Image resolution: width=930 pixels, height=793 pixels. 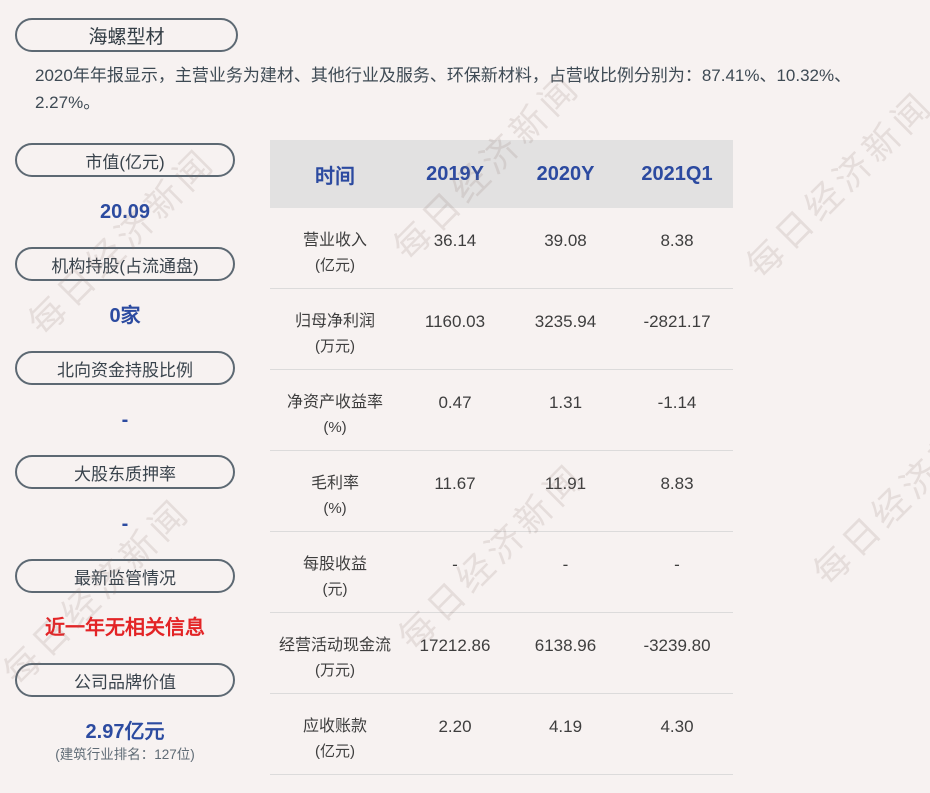 What do you see at coordinates (125, 628) in the screenshot?
I see `regulatory-status-value: 近一年无相关信息` at bounding box center [125, 628].